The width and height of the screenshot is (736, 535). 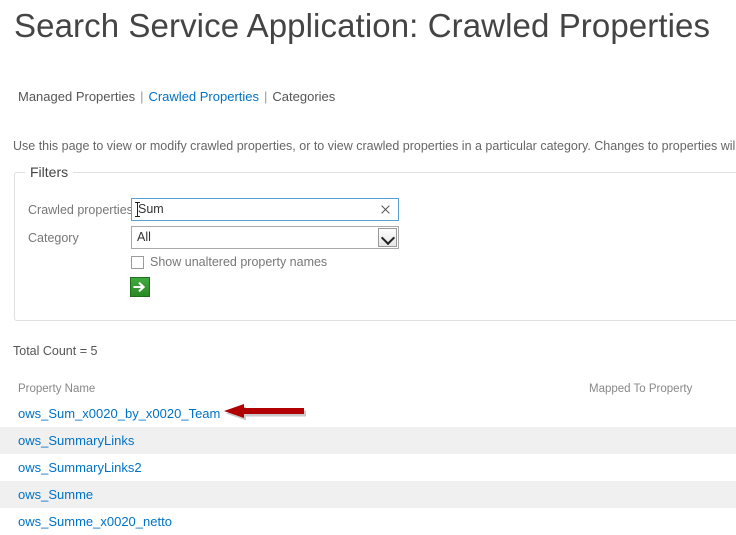 What do you see at coordinates (53, 238) in the screenshot?
I see `category-label: Category` at bounding box center [53, 238].